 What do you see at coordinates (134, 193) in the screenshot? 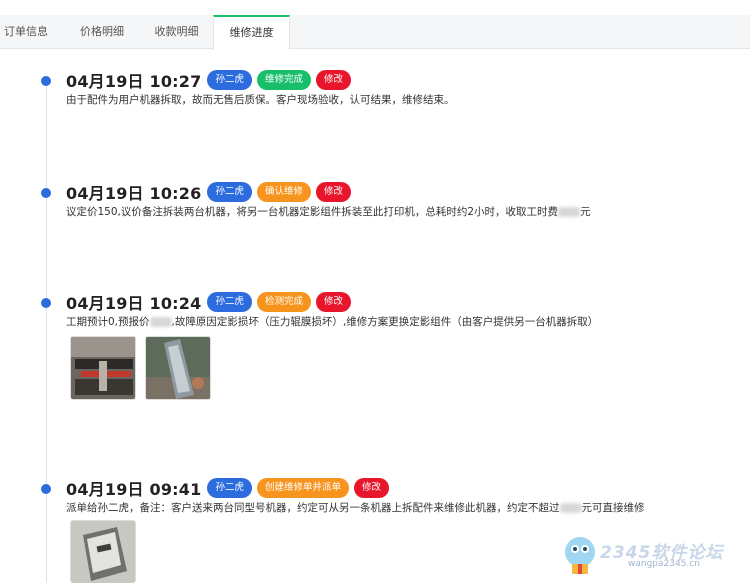
I see `entry-time: 04月19日 10:26` at bounding box center [134, 193].